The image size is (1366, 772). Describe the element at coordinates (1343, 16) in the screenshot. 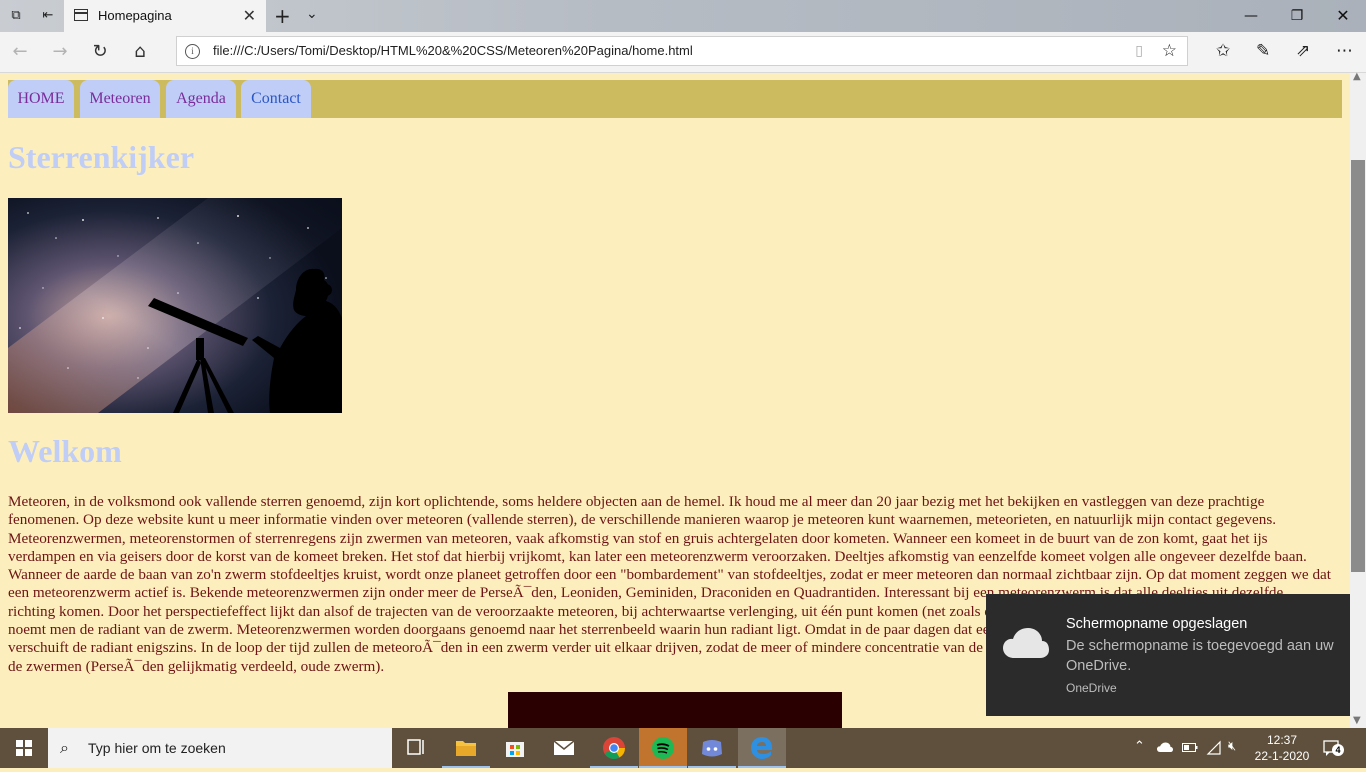

I see `close-window-button: ✕` at that location.